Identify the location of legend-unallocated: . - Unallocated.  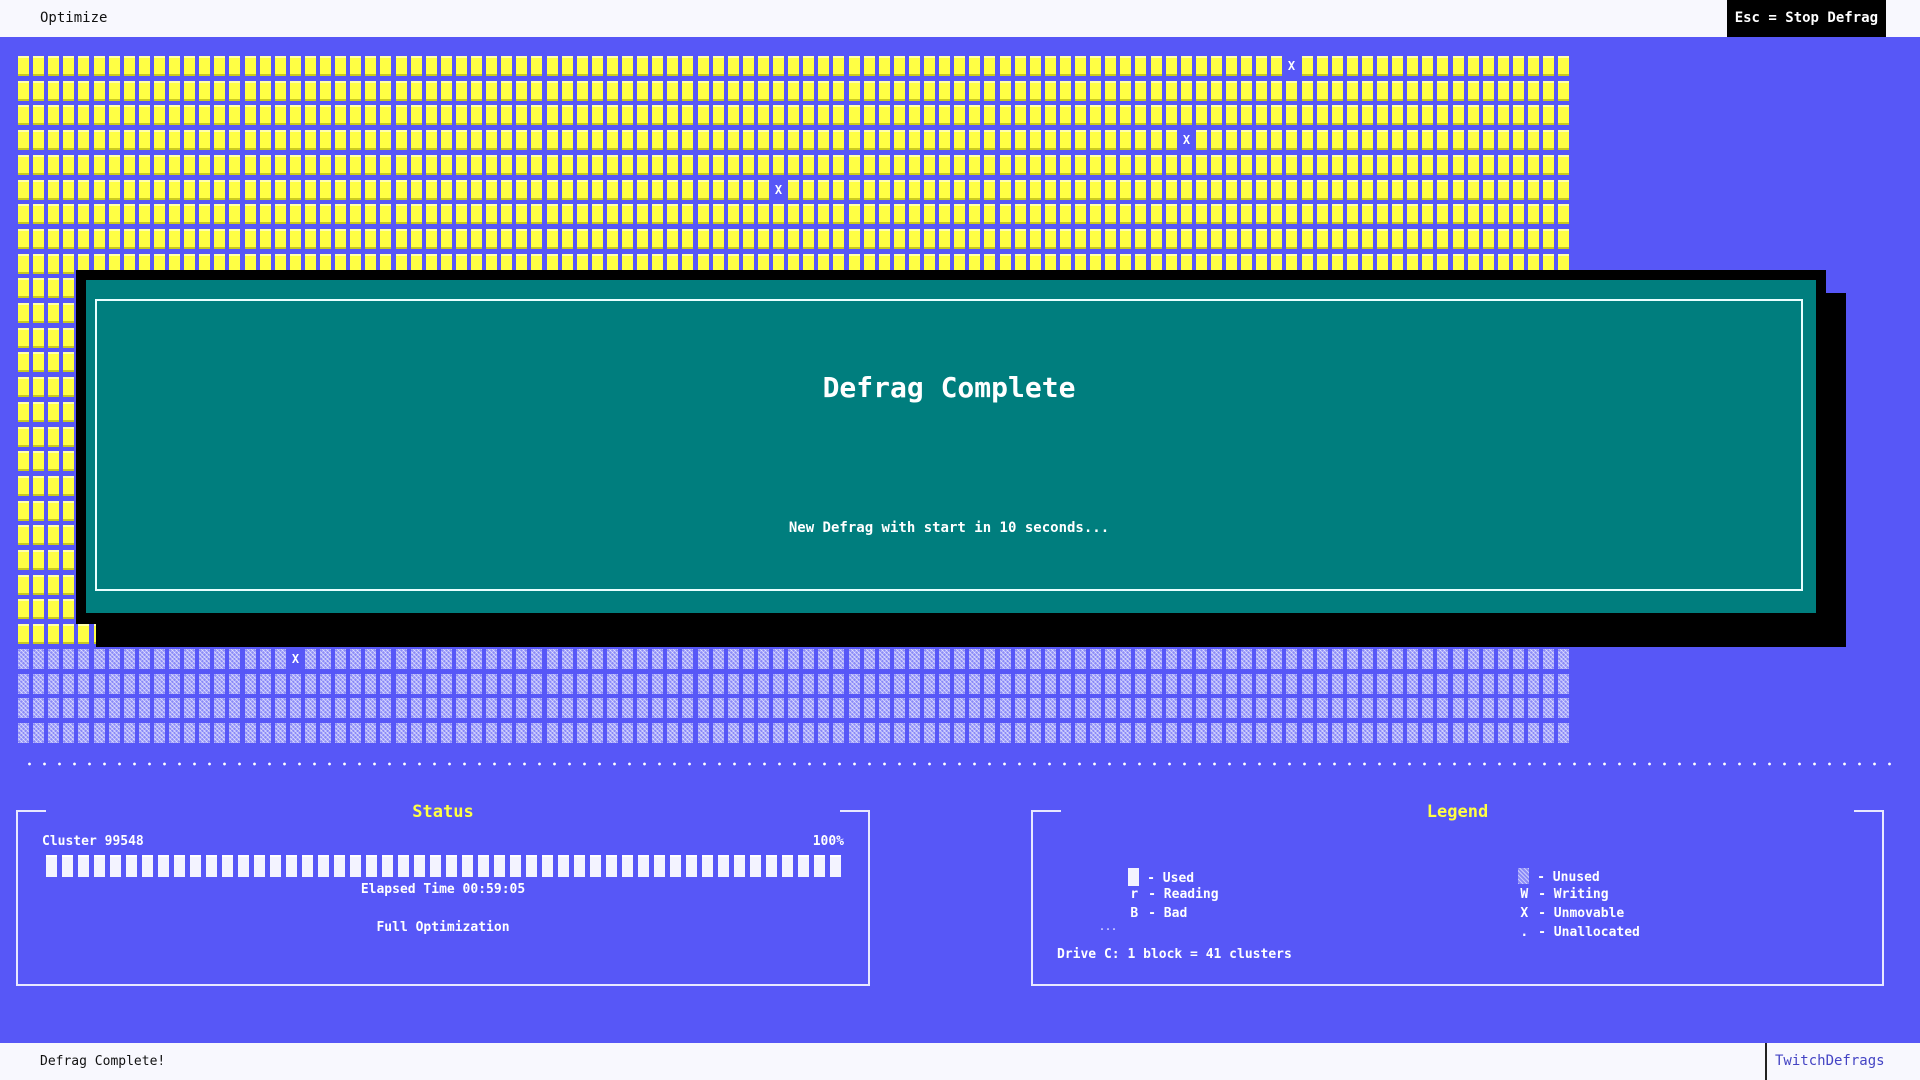
(1563, 932).